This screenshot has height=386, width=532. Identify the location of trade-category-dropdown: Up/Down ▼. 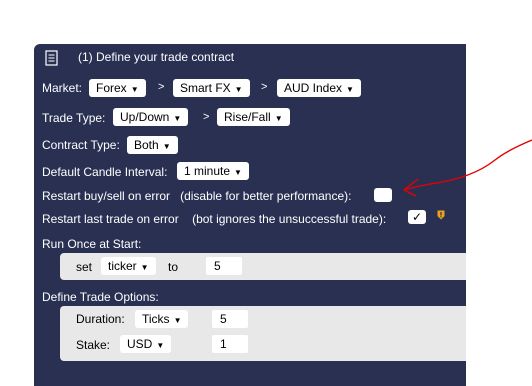
(151, 117).